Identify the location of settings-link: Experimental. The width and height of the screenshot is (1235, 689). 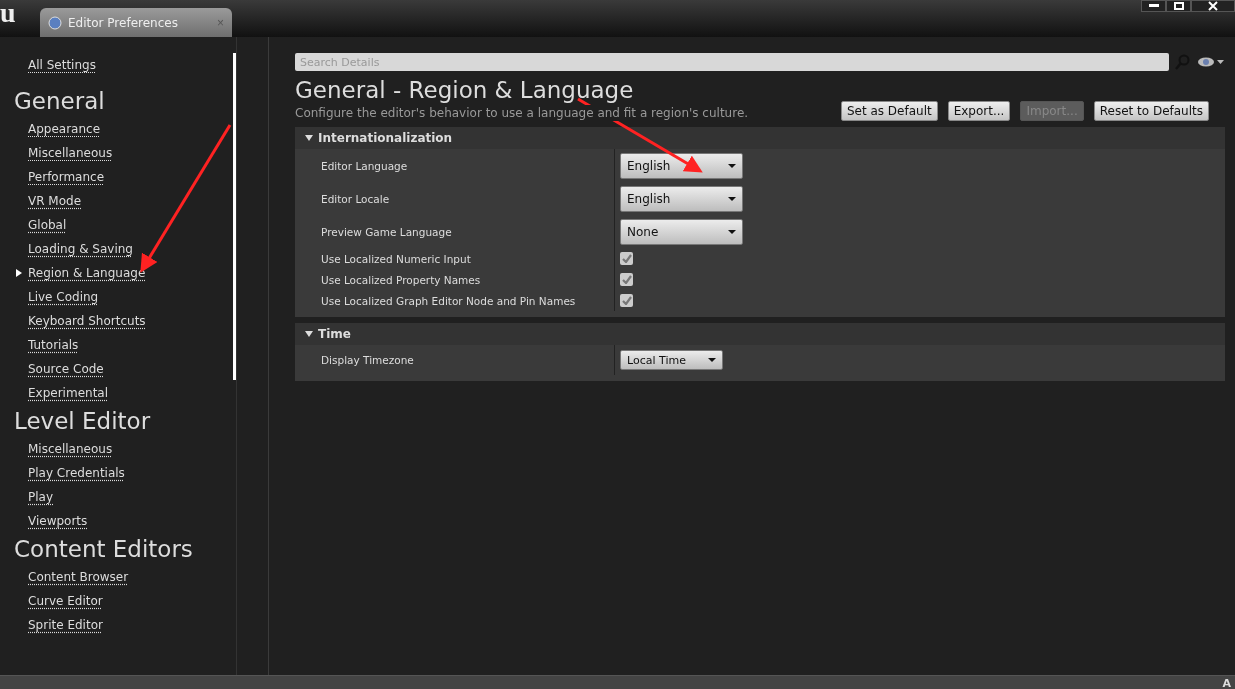
(68, 393).